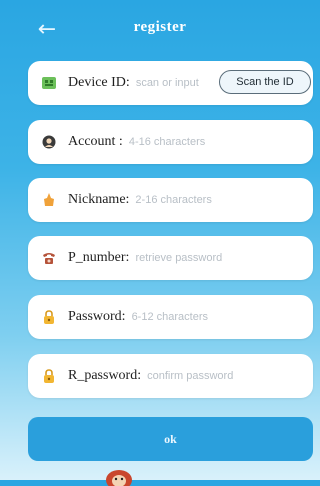  Describe the element at coordinates (49, 142) in the screenshot. I see `user-icon` at that location.